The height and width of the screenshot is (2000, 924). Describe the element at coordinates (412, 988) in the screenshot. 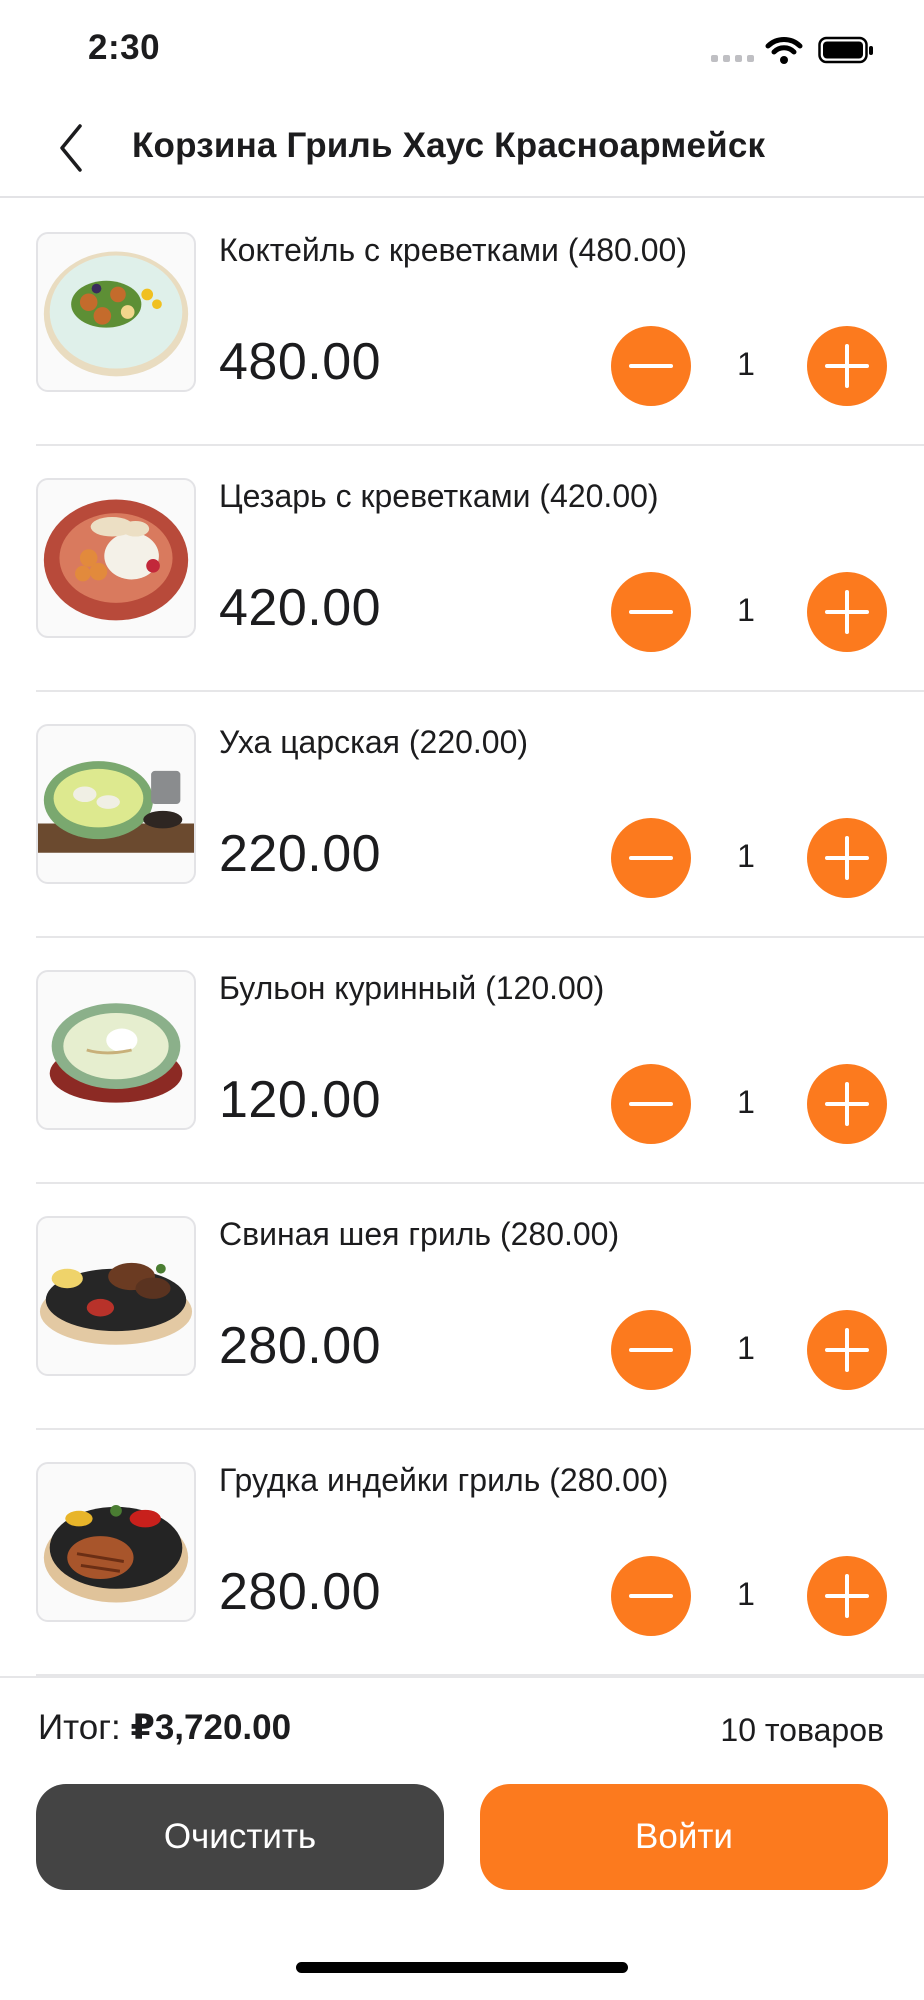

I see `item-name: Бульон куринный (120.00)` at that location.